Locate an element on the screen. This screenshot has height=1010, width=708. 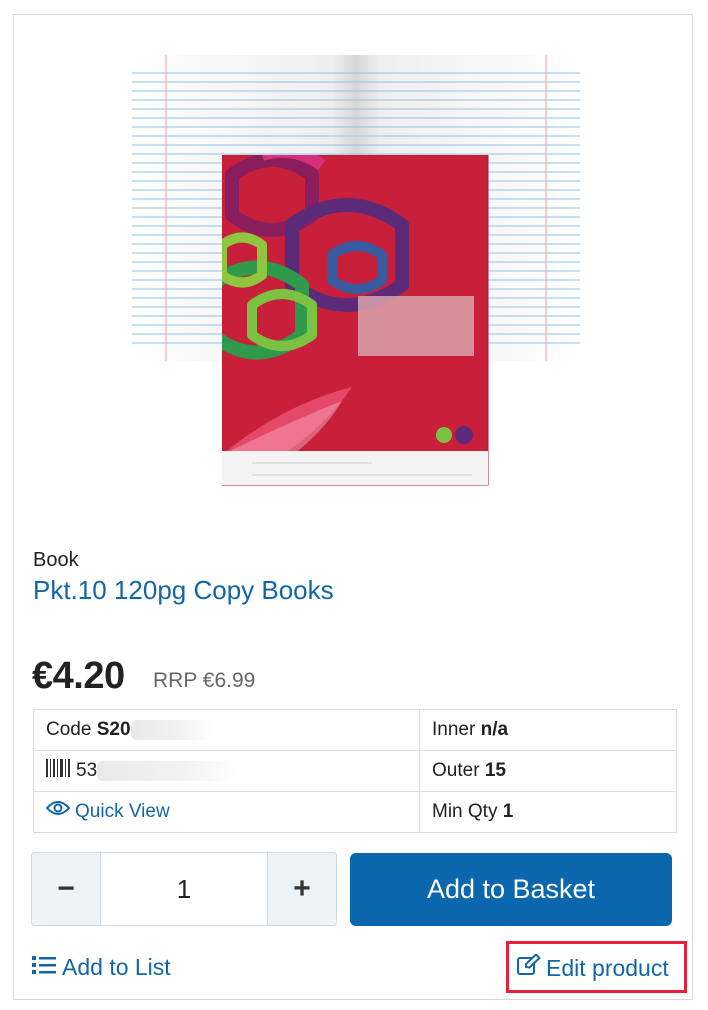
product-rrp: RRP €6.99 is located at coordinates (204, 680).